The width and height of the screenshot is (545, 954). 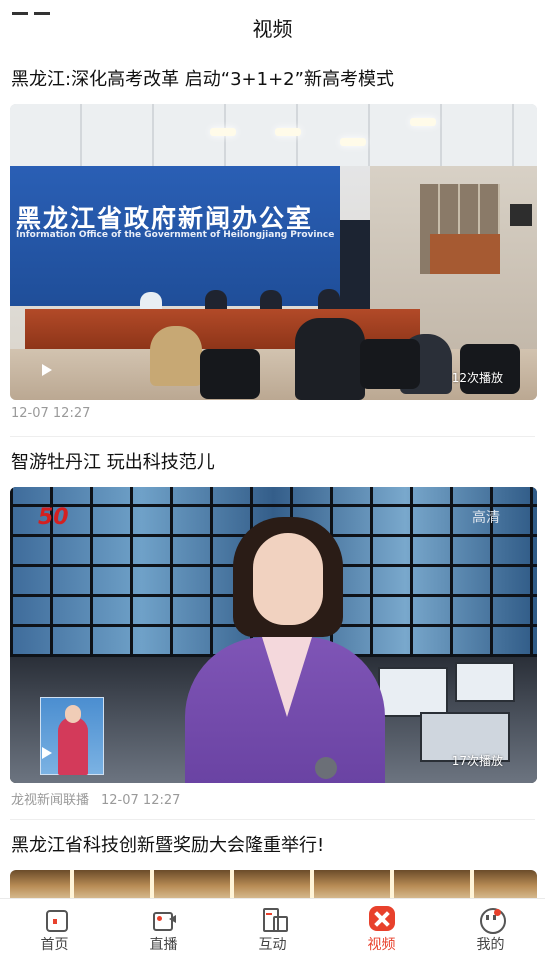 I want to click on page-header: 视频, so click(x=272, y=27).